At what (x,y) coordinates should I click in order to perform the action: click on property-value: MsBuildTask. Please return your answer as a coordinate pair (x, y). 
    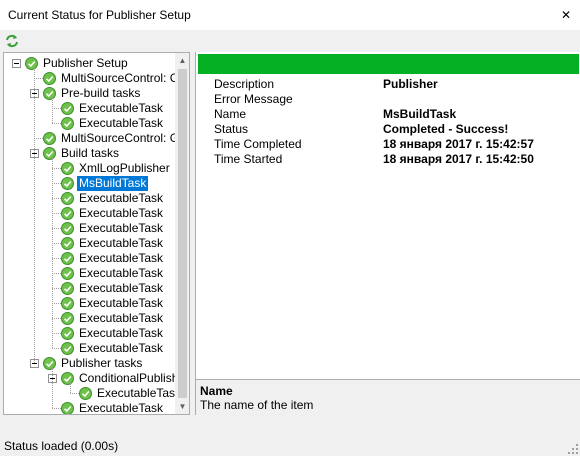
    Looking at the image, I should click on (420, 114).